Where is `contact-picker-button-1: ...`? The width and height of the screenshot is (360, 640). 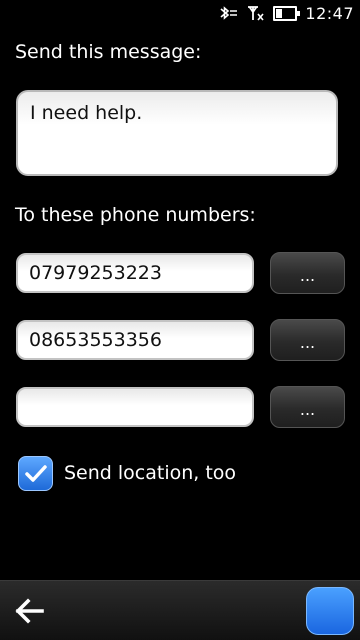
contact-picker-button-1: ... is located at coordinates (307, 273).